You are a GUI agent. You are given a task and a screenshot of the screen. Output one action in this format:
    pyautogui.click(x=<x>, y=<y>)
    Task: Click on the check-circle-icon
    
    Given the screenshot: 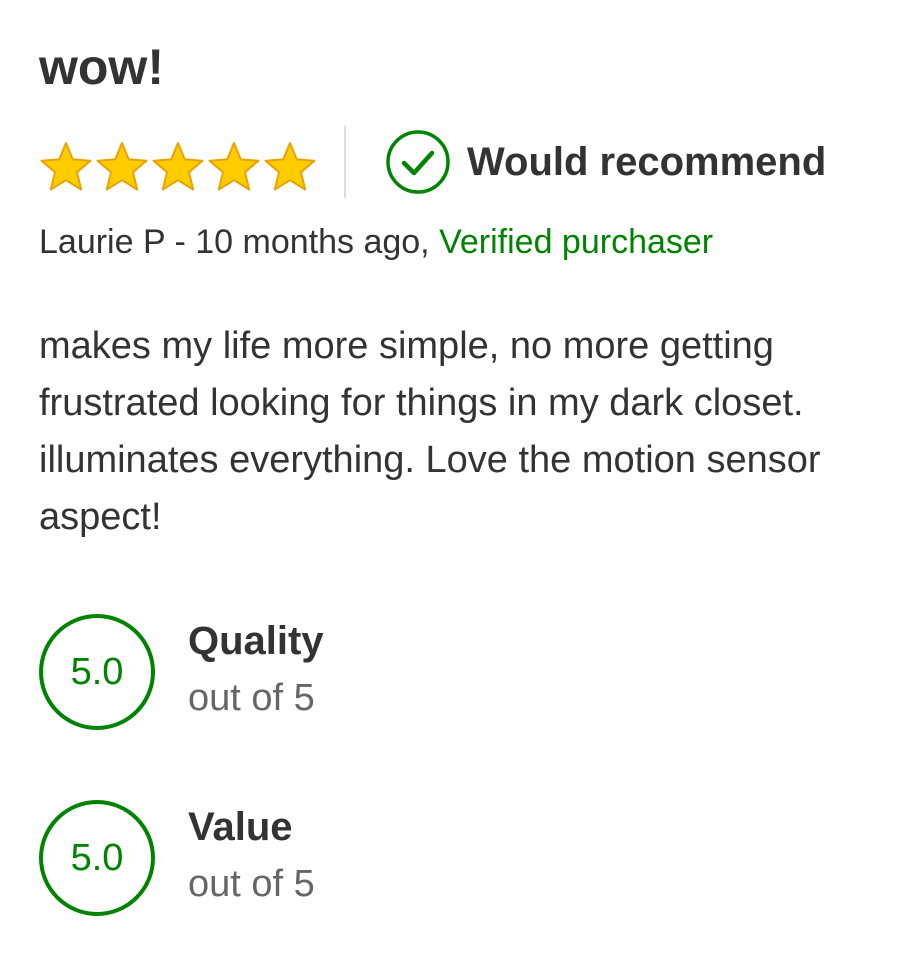 What is the action you would take?
    pyautogui.click(x=418, y=162)
    